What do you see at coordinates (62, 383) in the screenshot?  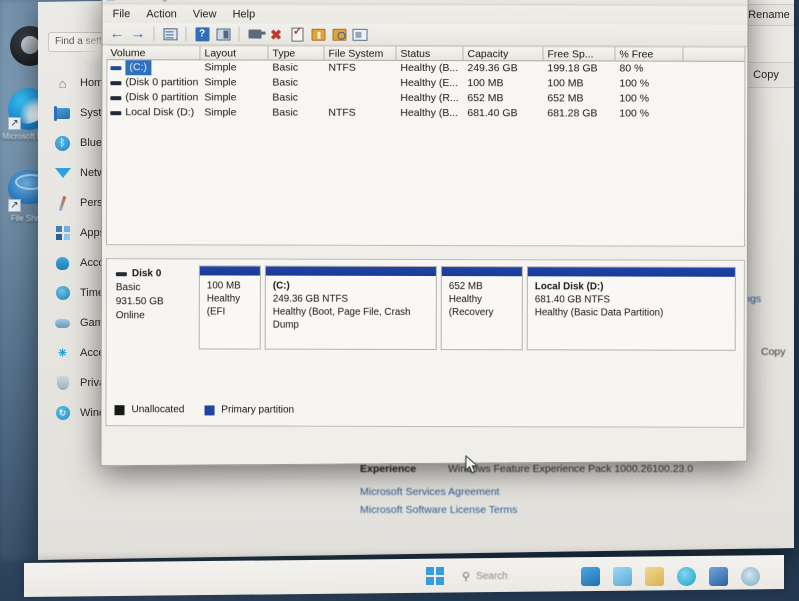 I see `privacy-icon` at bounding box center [62, 383].